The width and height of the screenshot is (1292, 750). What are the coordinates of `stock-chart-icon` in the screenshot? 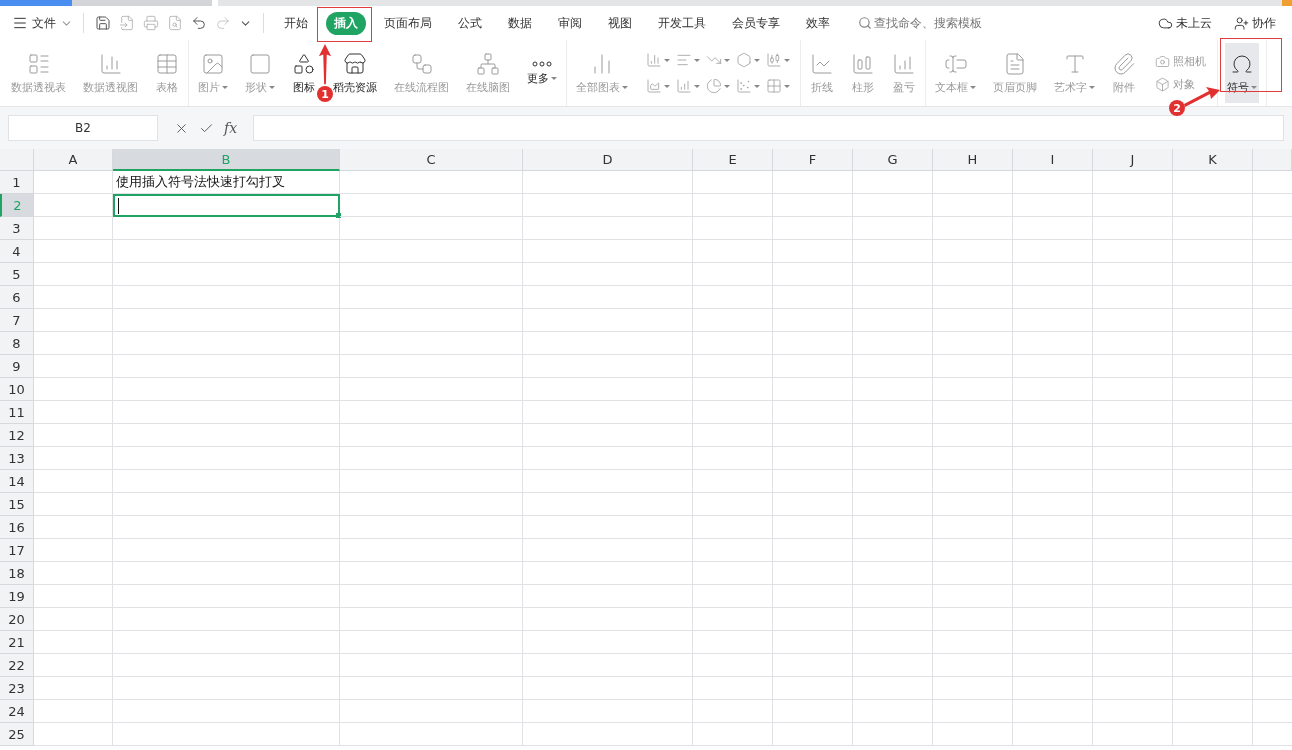 It's located at (774, 60).